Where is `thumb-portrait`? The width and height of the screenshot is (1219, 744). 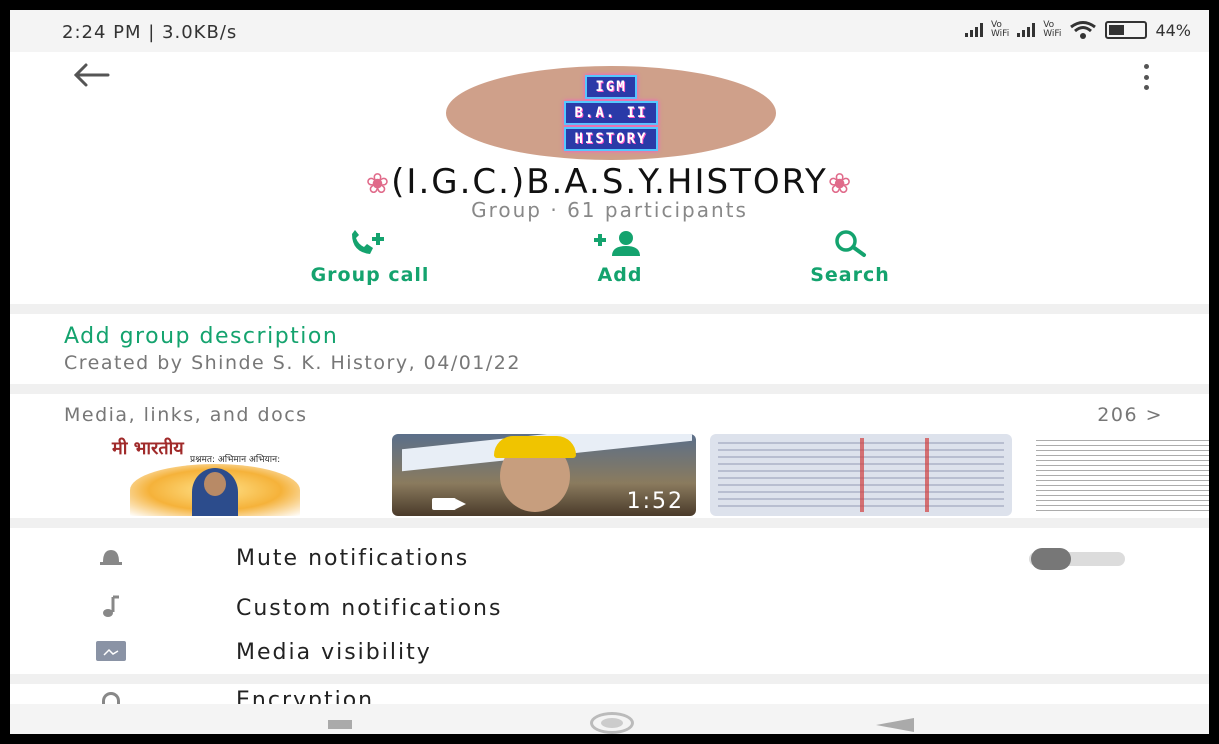 thumb-portrait is located at coordinates (215, 492).